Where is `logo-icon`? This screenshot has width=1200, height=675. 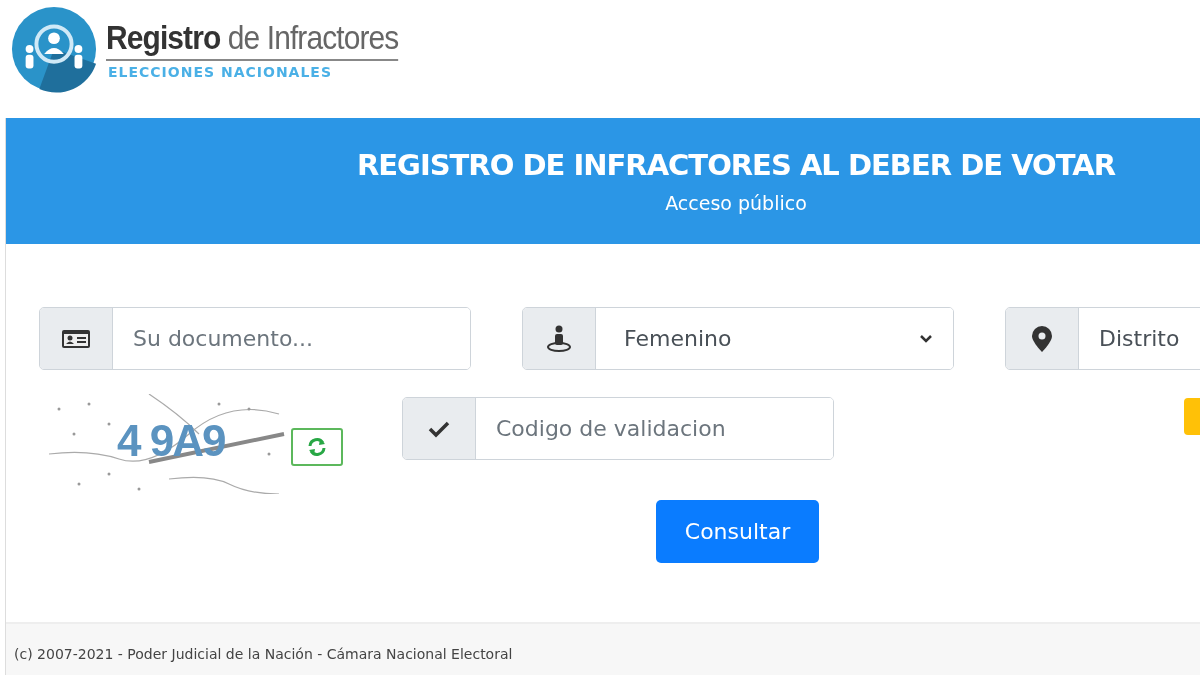 logo-icon is located at coordinates (54, 49).